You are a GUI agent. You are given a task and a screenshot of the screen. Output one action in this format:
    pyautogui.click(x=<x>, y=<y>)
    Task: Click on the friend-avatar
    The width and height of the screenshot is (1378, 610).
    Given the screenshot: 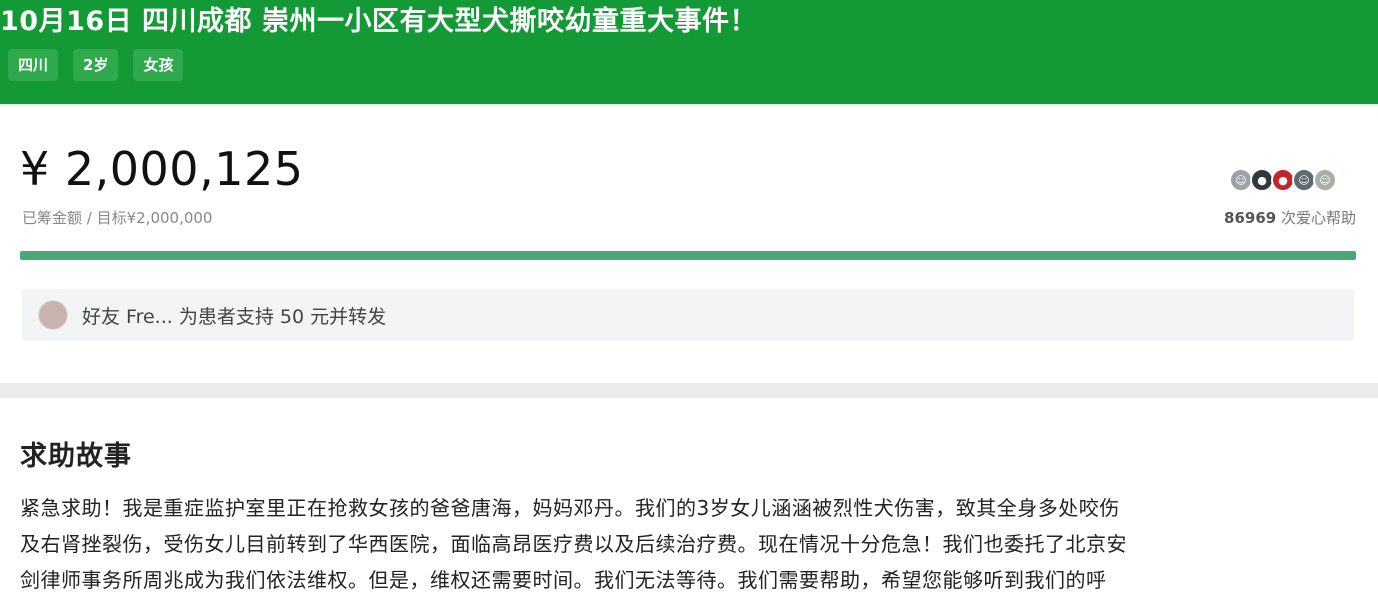 What is the action you would take?
    pyautogui.click(x=53, y=315)
    